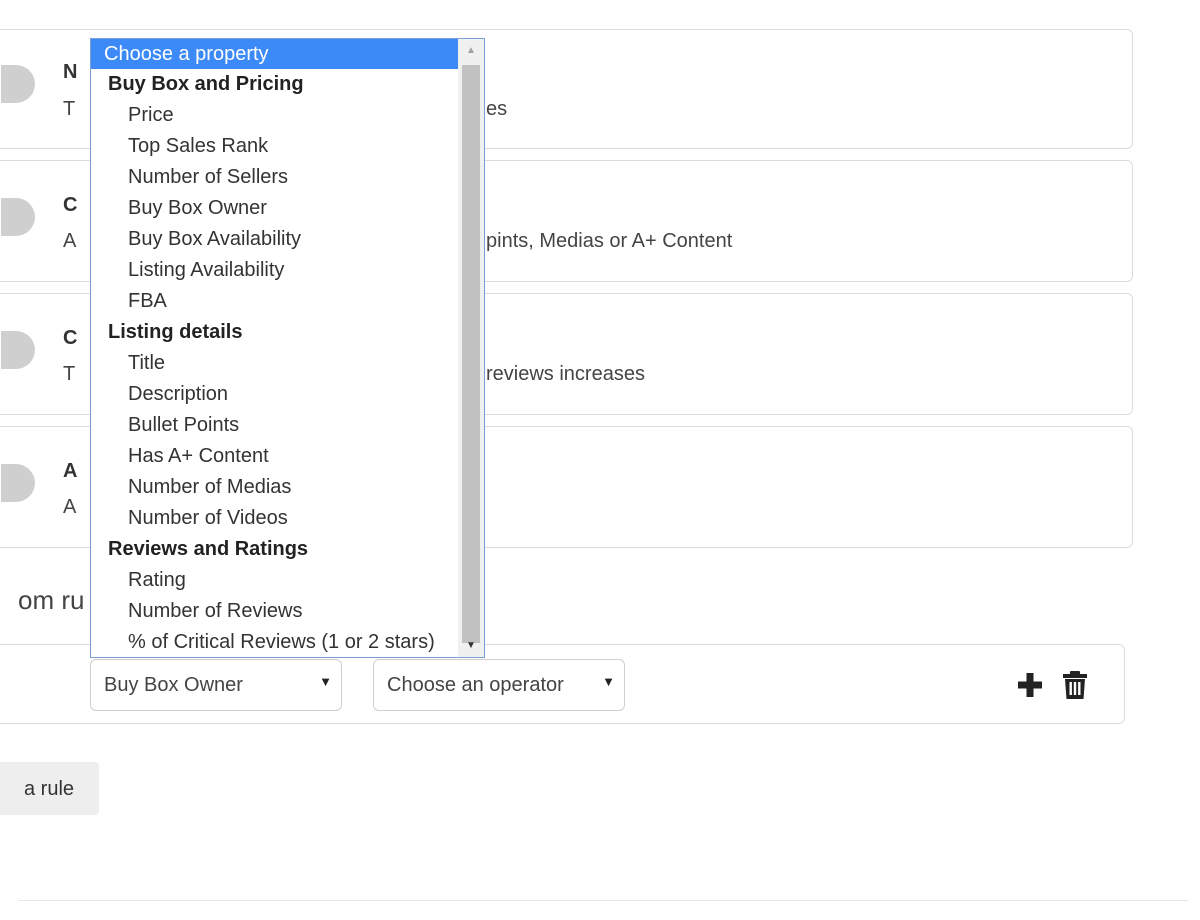 The image size is (1200, 920). I want to click on dropdown-option: Has A+ Content, so click(275, 456).